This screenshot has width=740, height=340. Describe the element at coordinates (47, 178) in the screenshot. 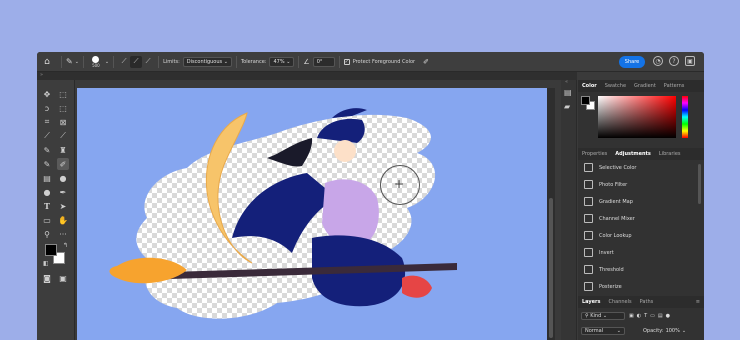

I see `gradient-tool: ▤` at that location.